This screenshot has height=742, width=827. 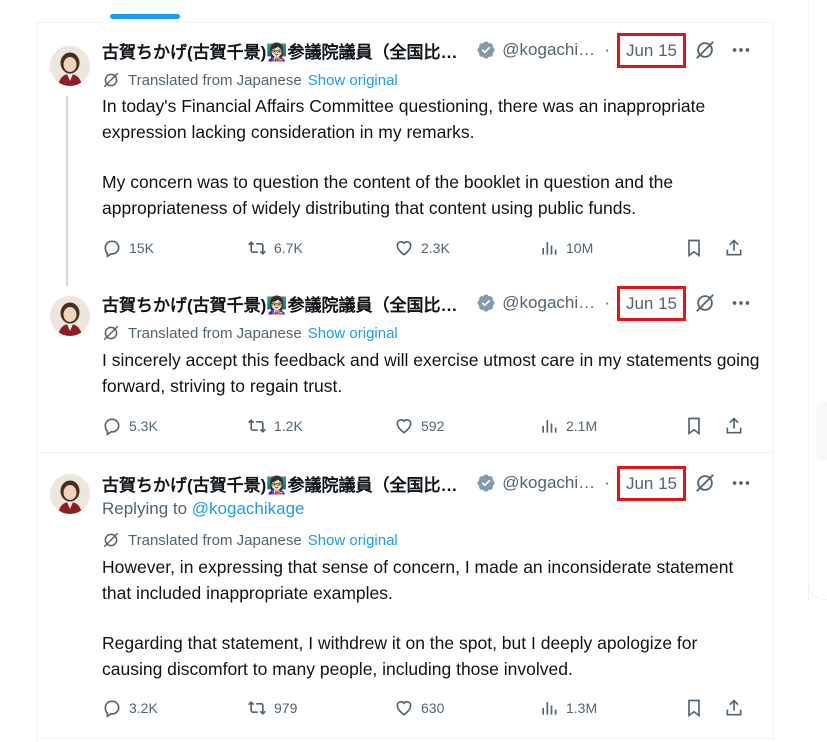 I want to click on action-bar: 15K 6.7K 2.3K 10M, so click(x=432, y=248).